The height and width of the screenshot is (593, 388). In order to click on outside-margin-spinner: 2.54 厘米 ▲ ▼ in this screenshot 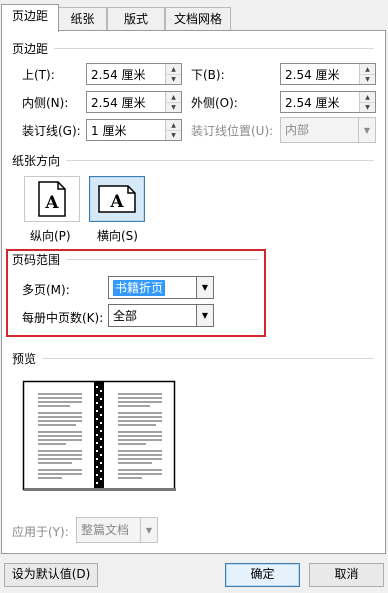, I will do `click(328, 102)`.